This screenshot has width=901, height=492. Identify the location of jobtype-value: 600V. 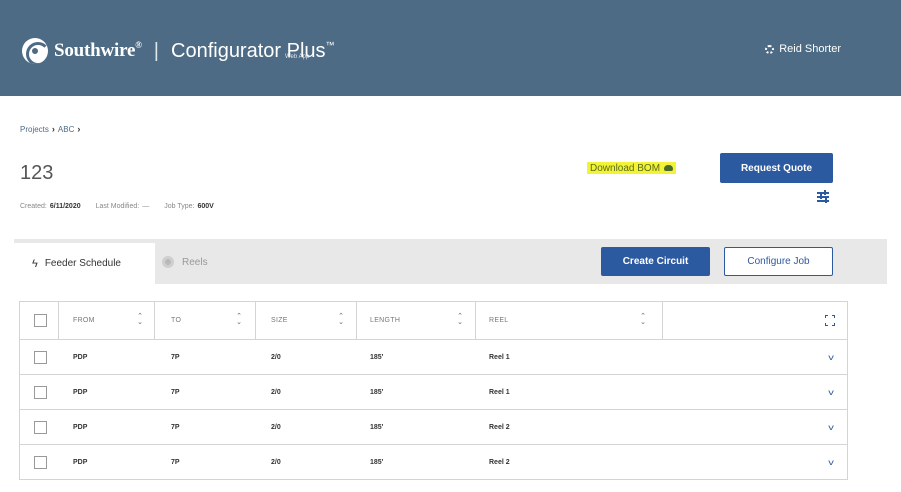
(205, 206).